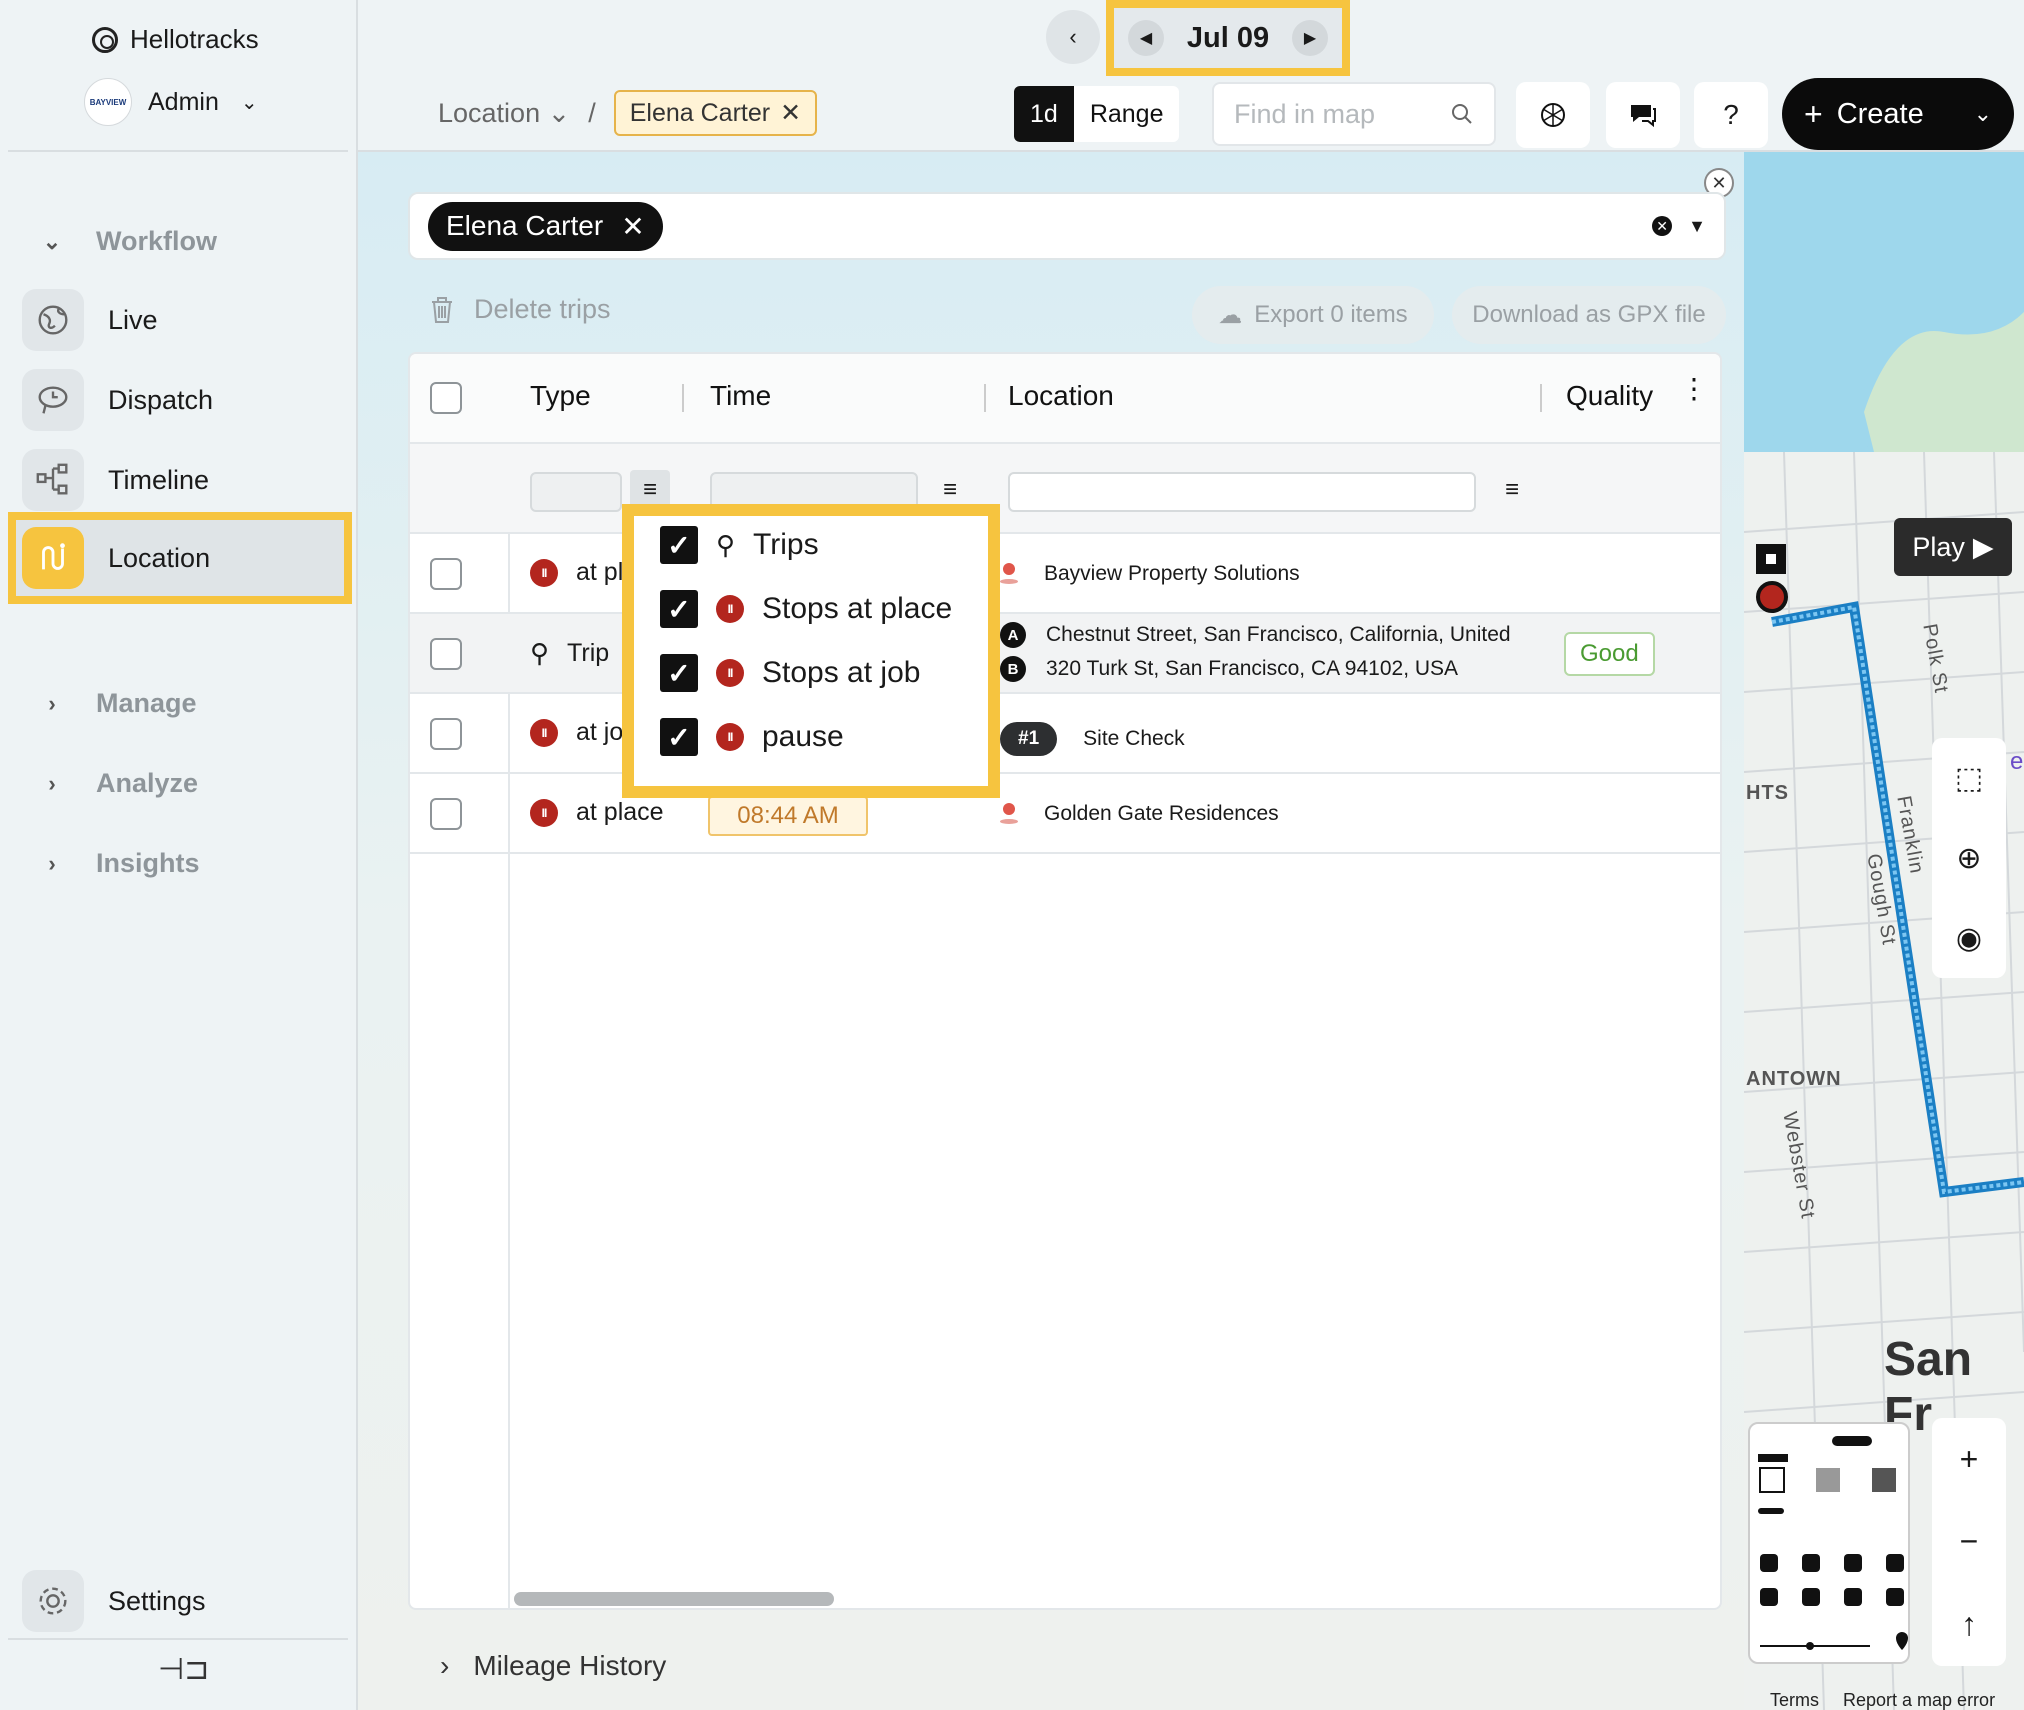 This screenshot has height=1710, width=2024. What do you see at coordinates (1694, 388) in the screenshot?
I see `more-vertical-icon: ⋮` at bounding box center [1694, 388].